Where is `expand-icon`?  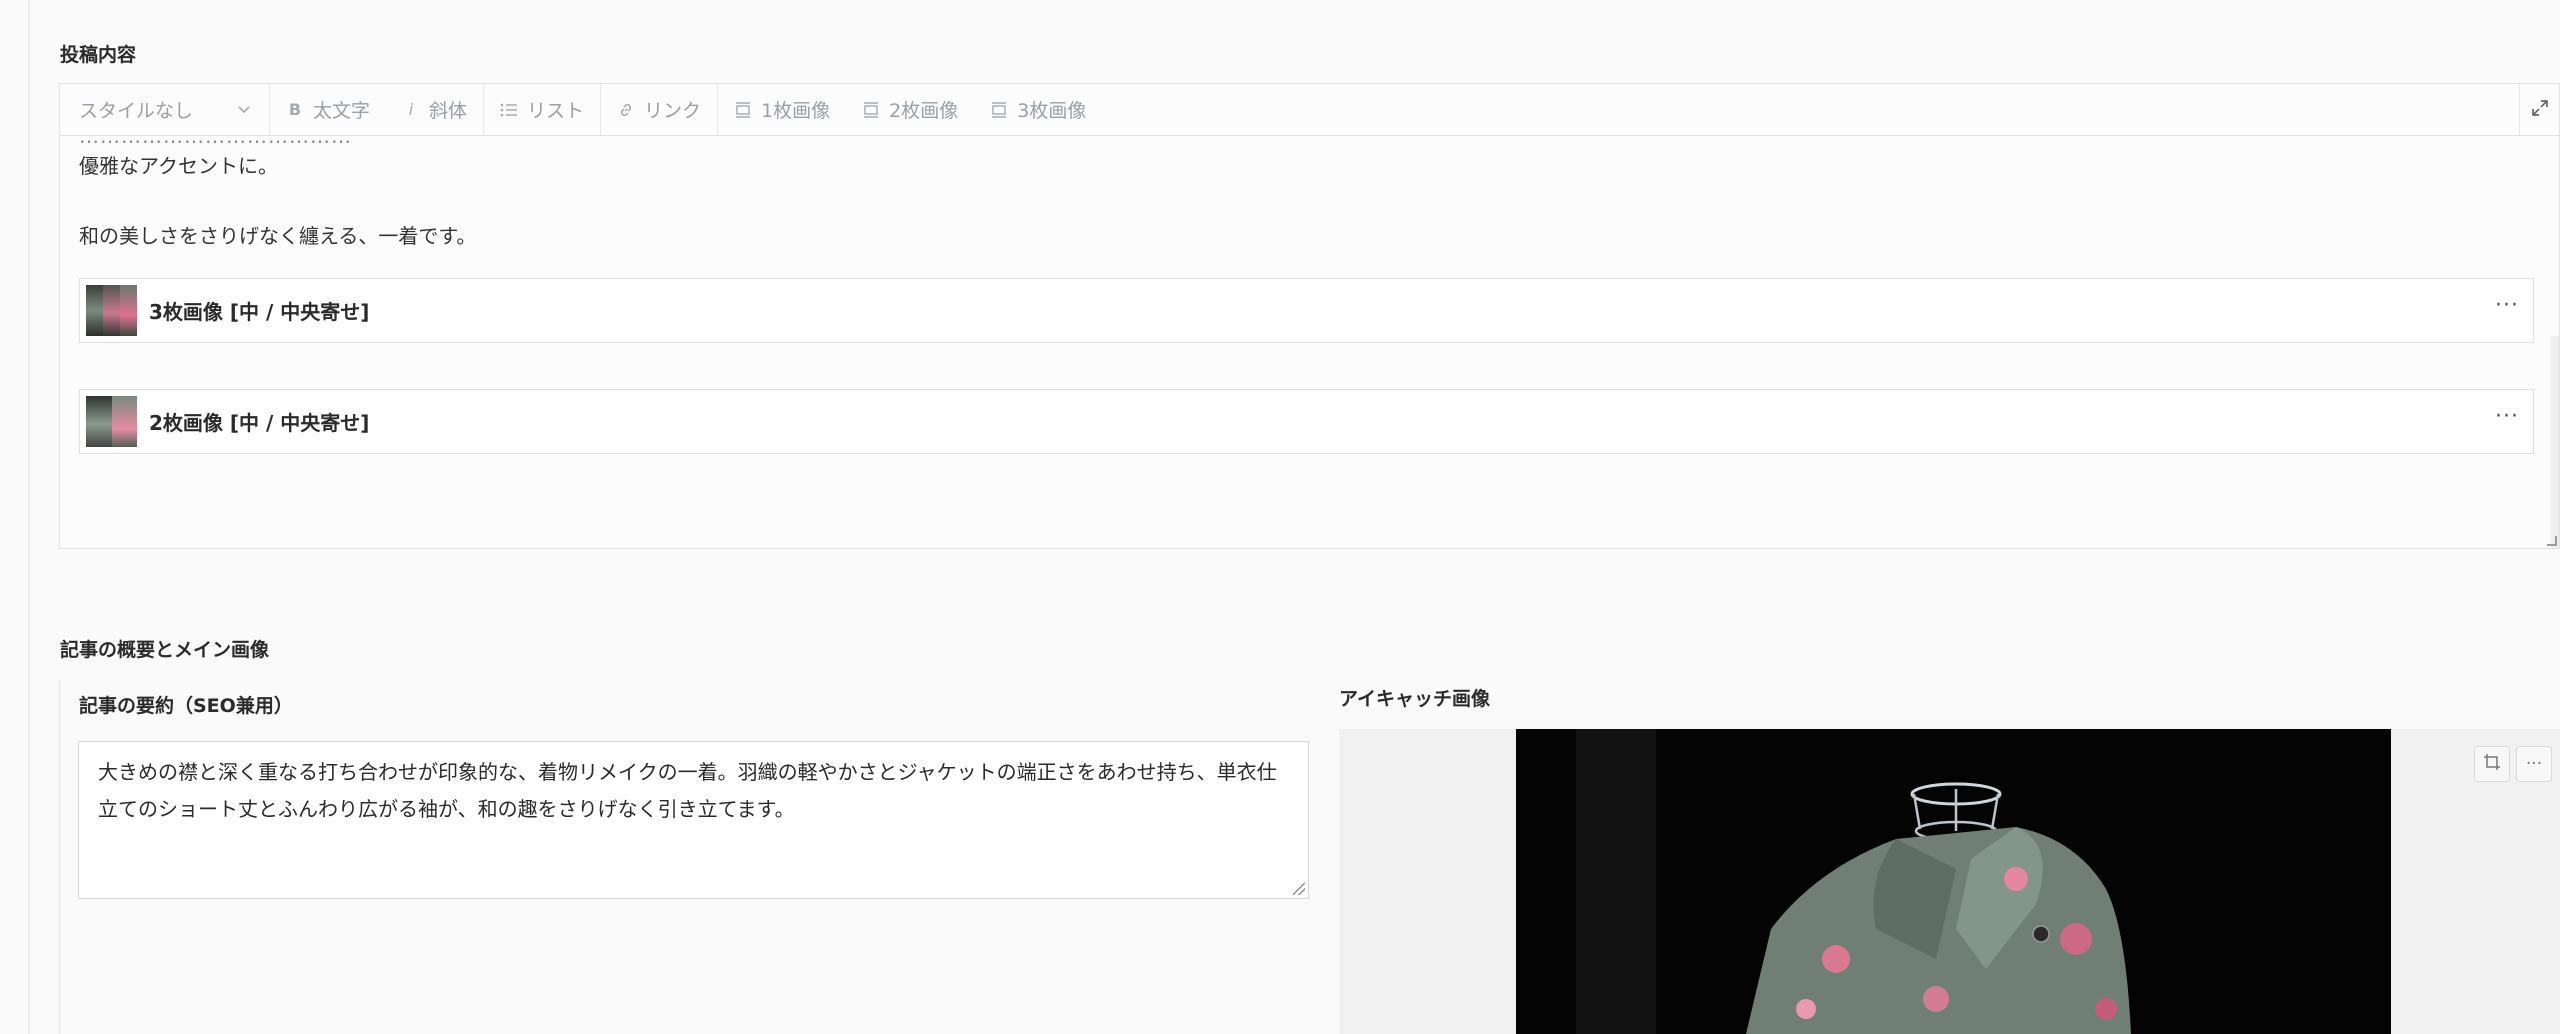
expand-icon is located at coordinates (2540, 110).